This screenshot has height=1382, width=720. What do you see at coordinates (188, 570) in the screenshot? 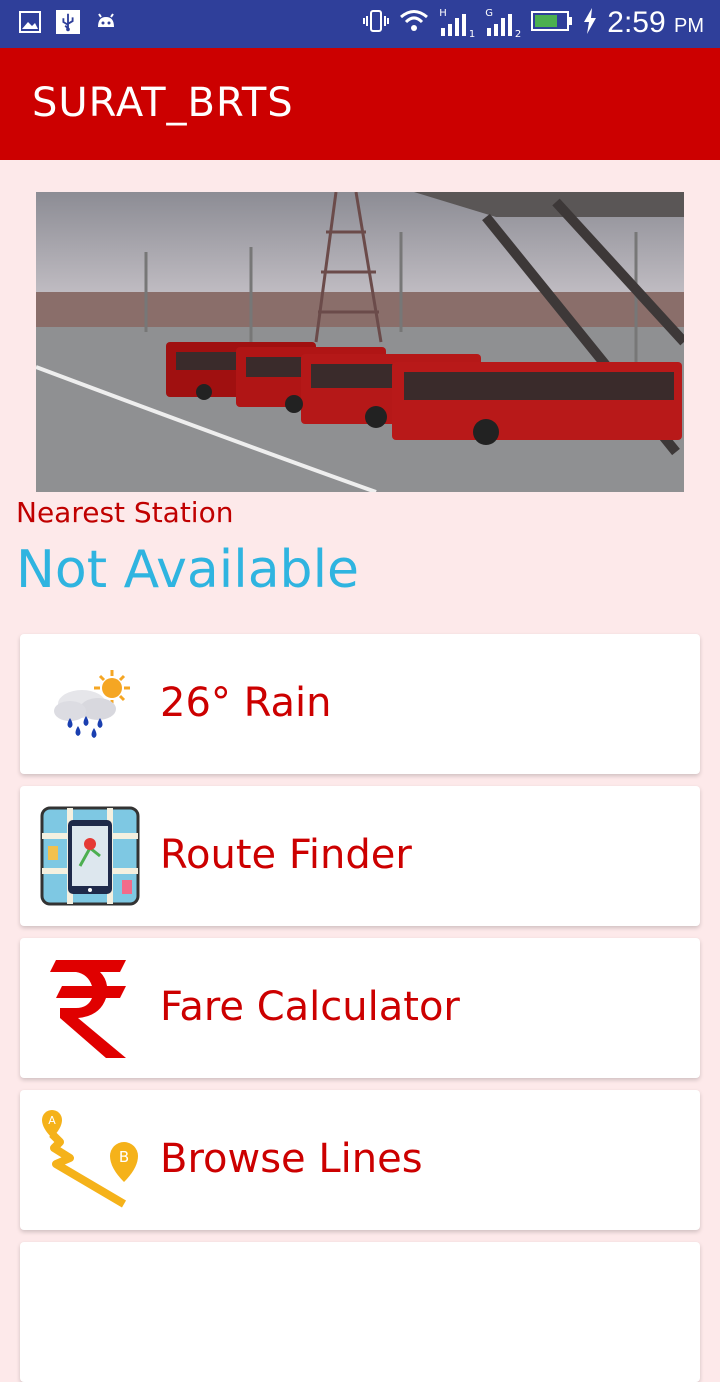
I see `nearest-station-value: Not Available` at bounding box center [188, 570].